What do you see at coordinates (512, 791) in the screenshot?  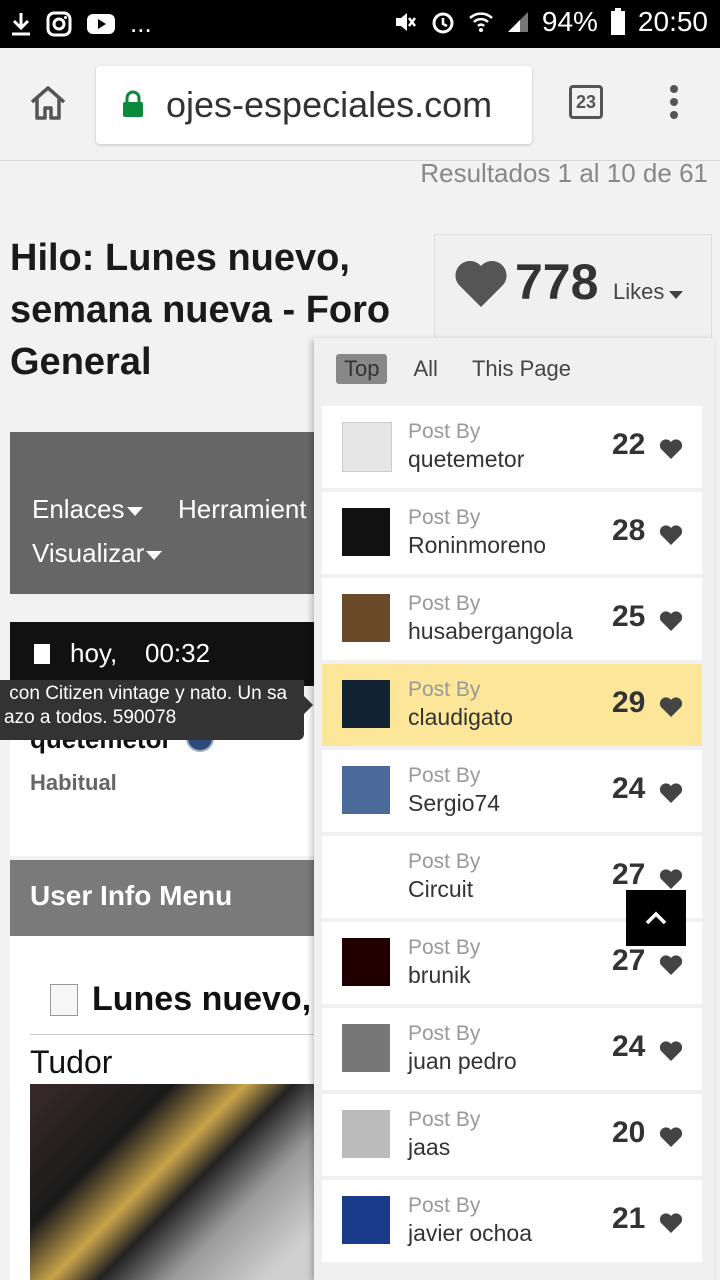 I see `likes-list-item: Post By Sergio74 24` at bounding box center [512, 791].